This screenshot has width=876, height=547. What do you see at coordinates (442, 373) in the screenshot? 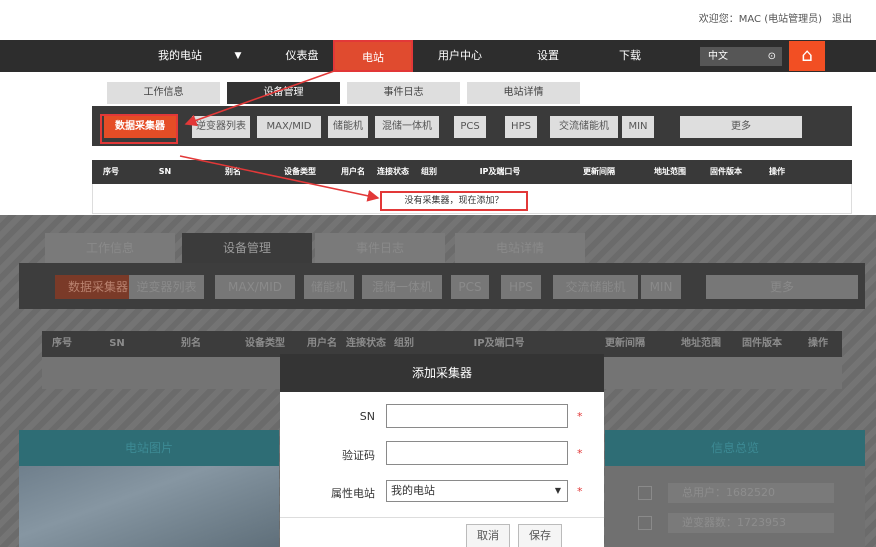
I see `dialog-title: 添加采集器` at bounding box center [442, 373].